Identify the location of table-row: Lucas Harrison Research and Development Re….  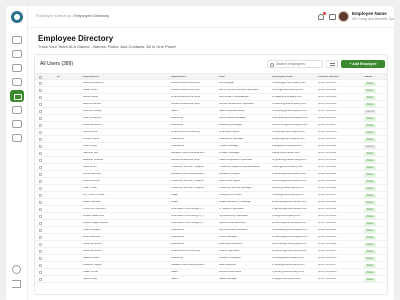
(211, 174).